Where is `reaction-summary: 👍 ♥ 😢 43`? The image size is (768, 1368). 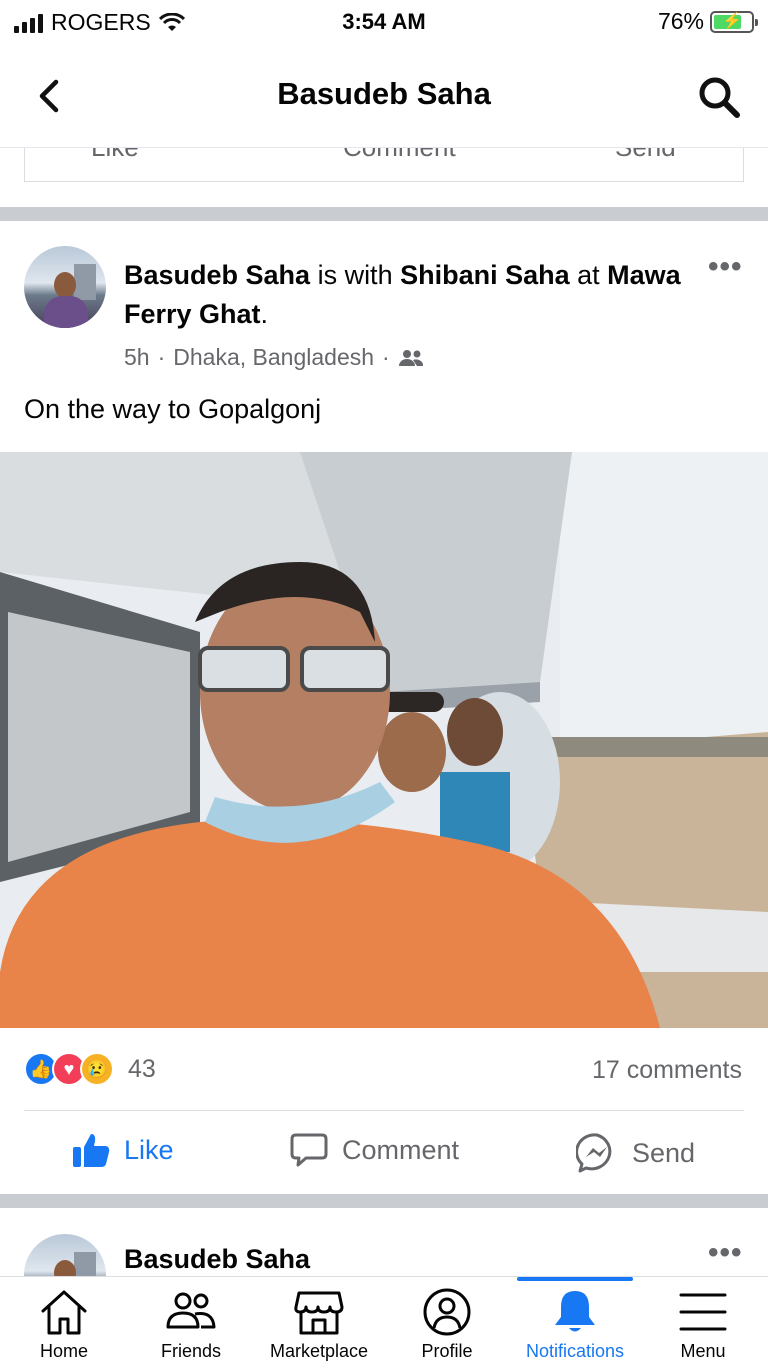 reaction-summary: 👍 ♥ 😢 43 is located at coordinates (90, 1069).